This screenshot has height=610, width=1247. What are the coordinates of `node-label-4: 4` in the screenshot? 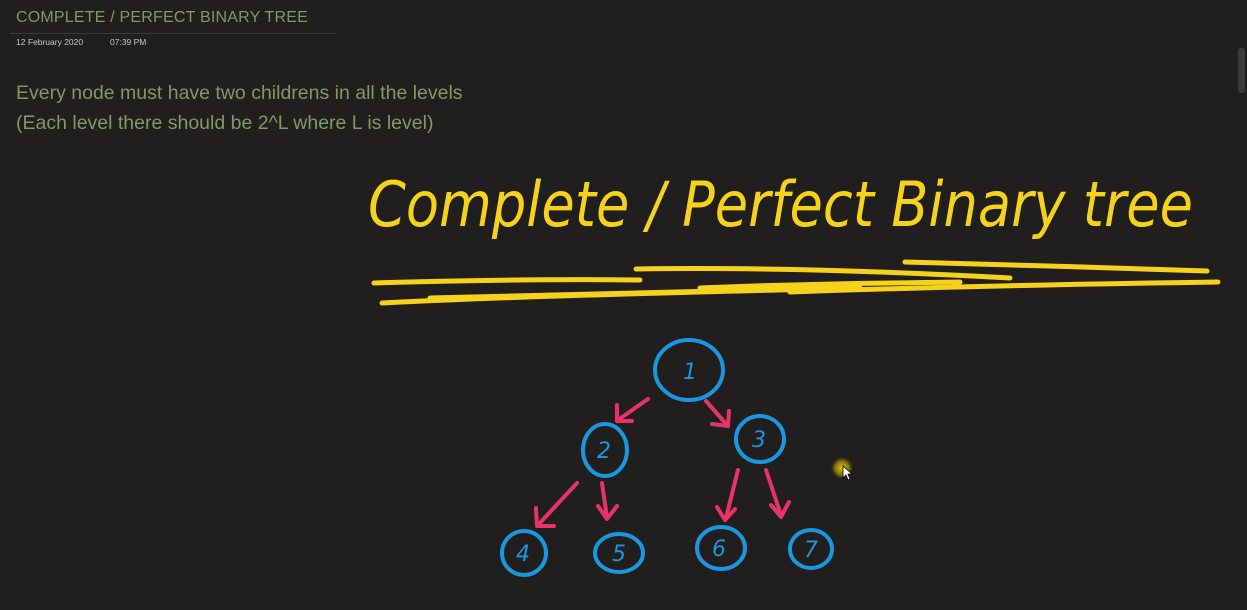 It's located at (523, 554).